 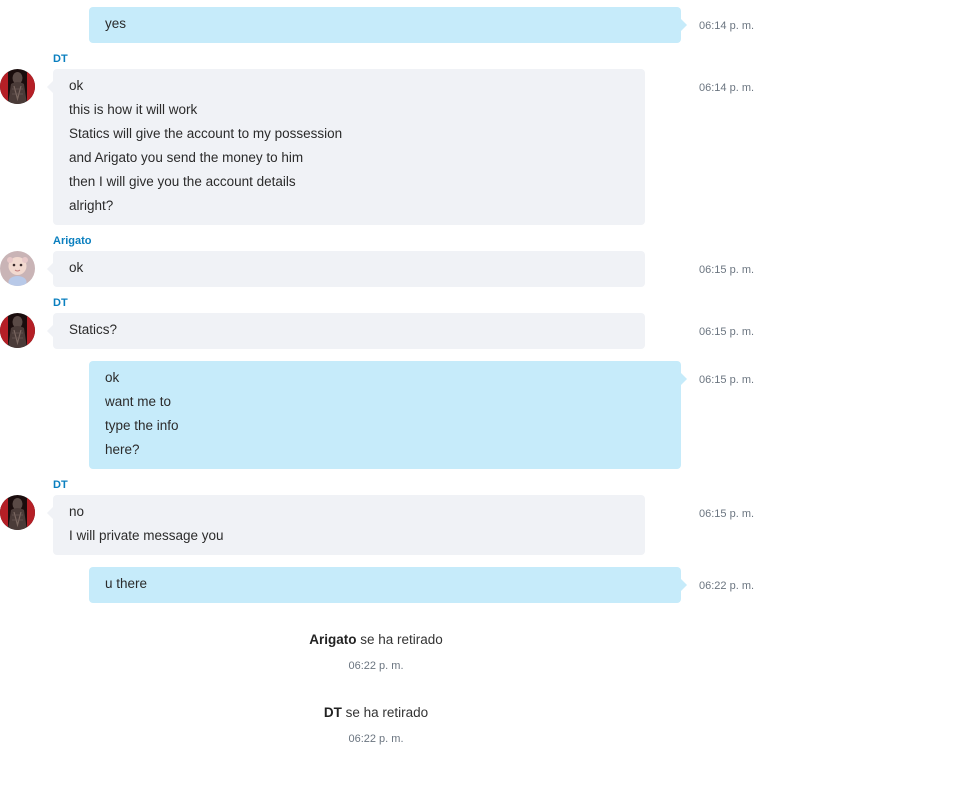 I want to click on sender-name: Arigato, so click(x=72, y=241).